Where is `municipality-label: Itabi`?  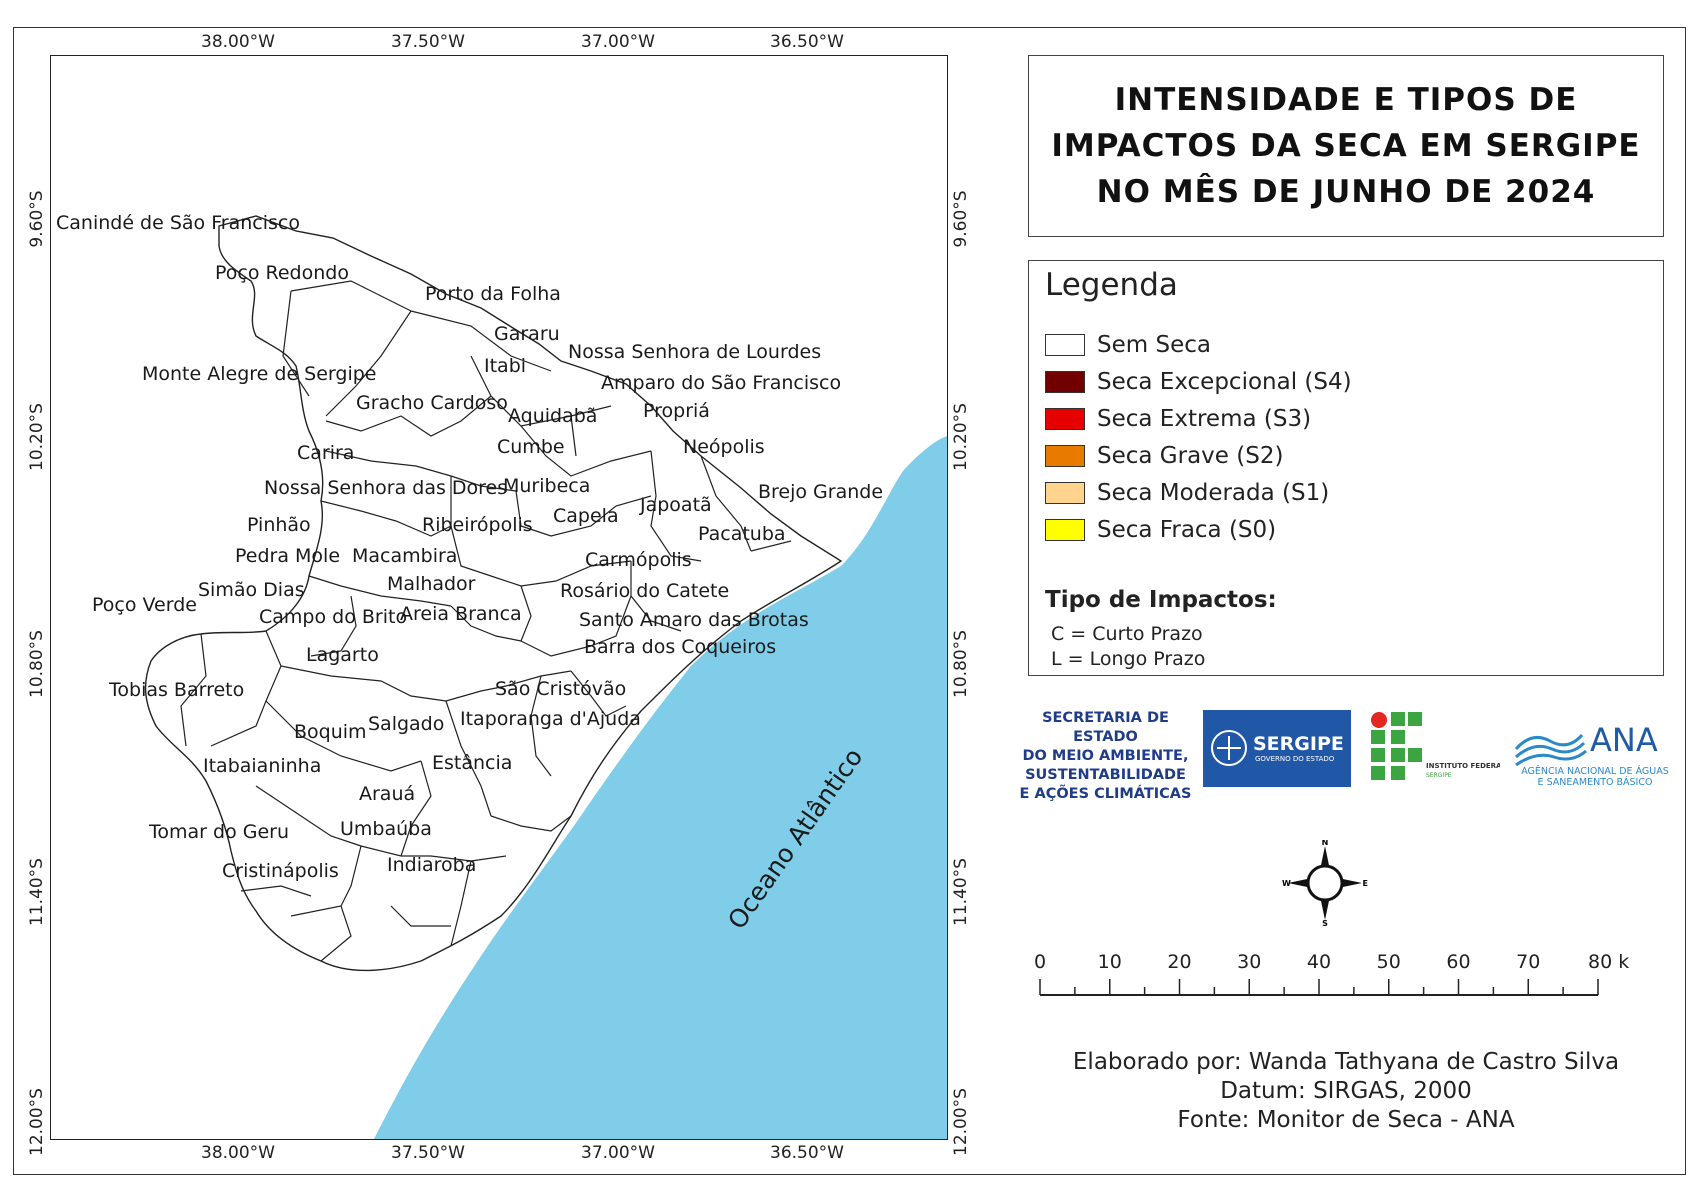 municipality-label: Itabi is located at coordinates (505, 366).